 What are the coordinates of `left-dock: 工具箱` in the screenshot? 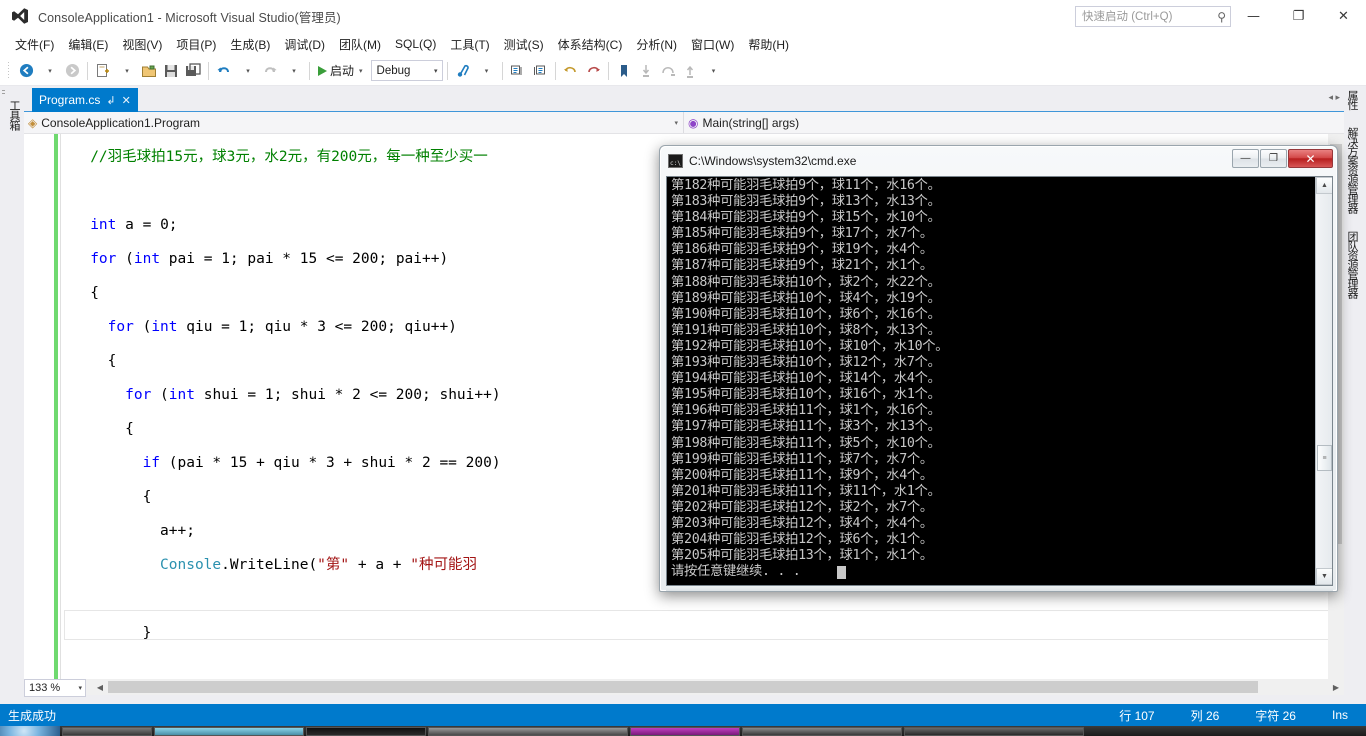 It's located at (12, 388).